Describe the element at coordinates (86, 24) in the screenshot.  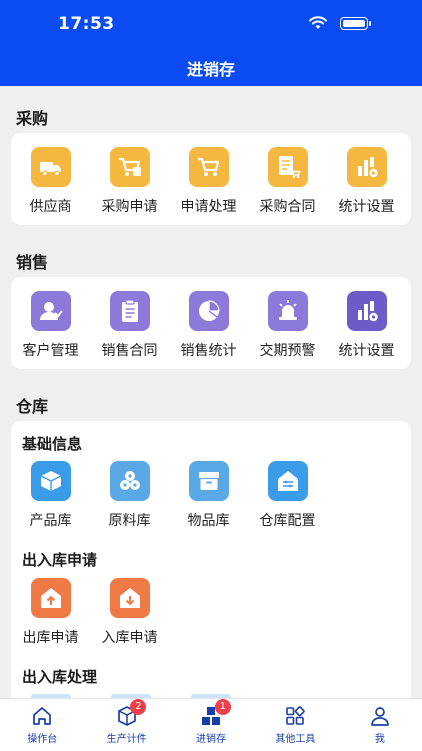
I see `status-time: 17:53` at that location.